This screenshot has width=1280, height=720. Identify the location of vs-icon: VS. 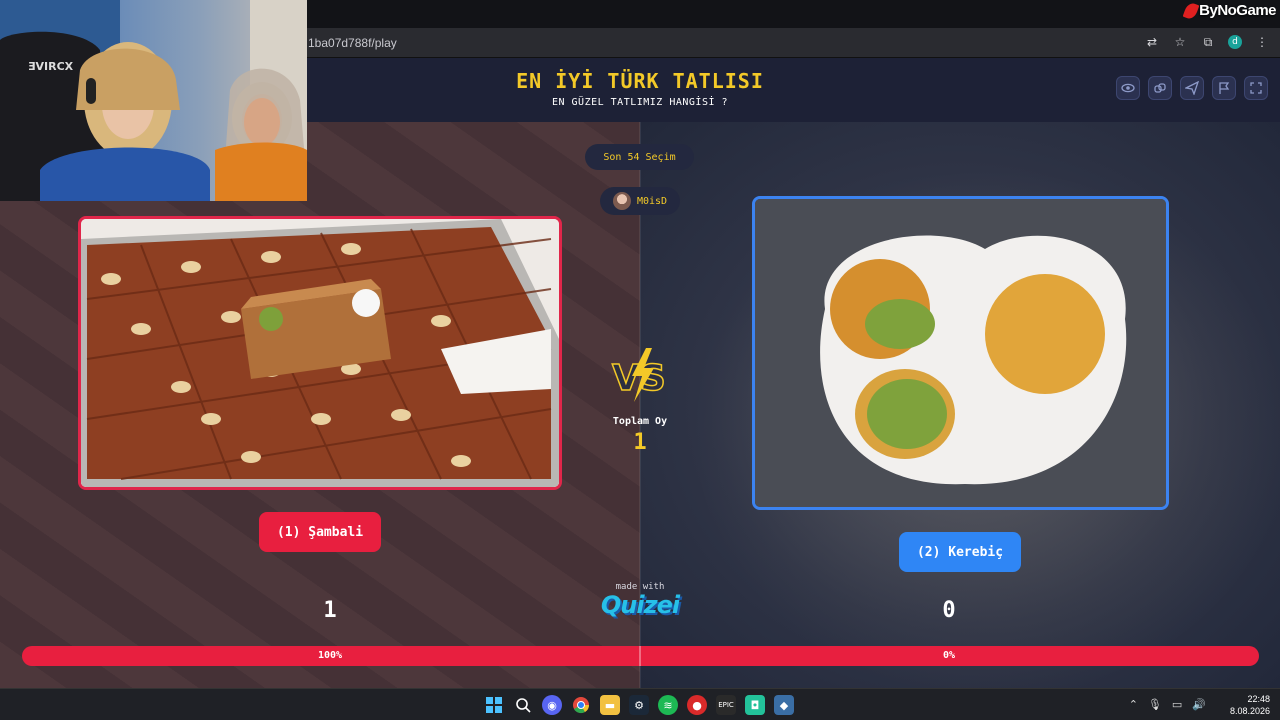
(639, 375).